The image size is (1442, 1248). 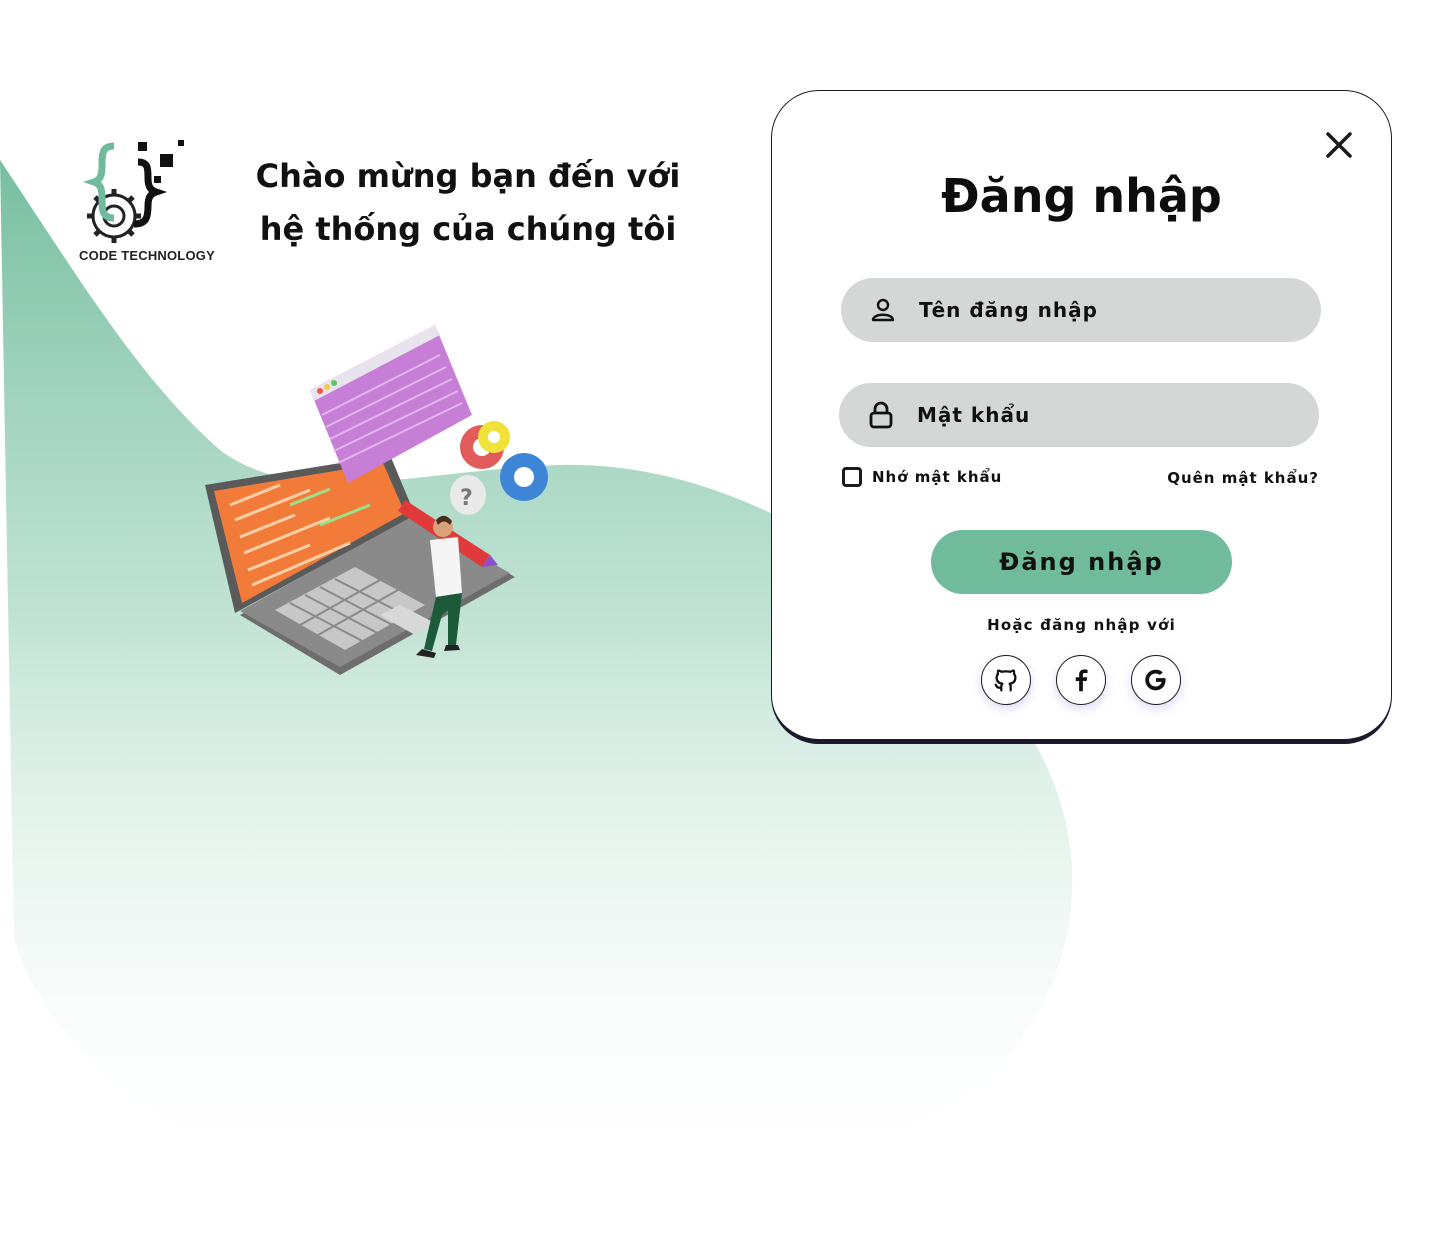 I want to click on github-login-button, so click(x=1006, y=680).